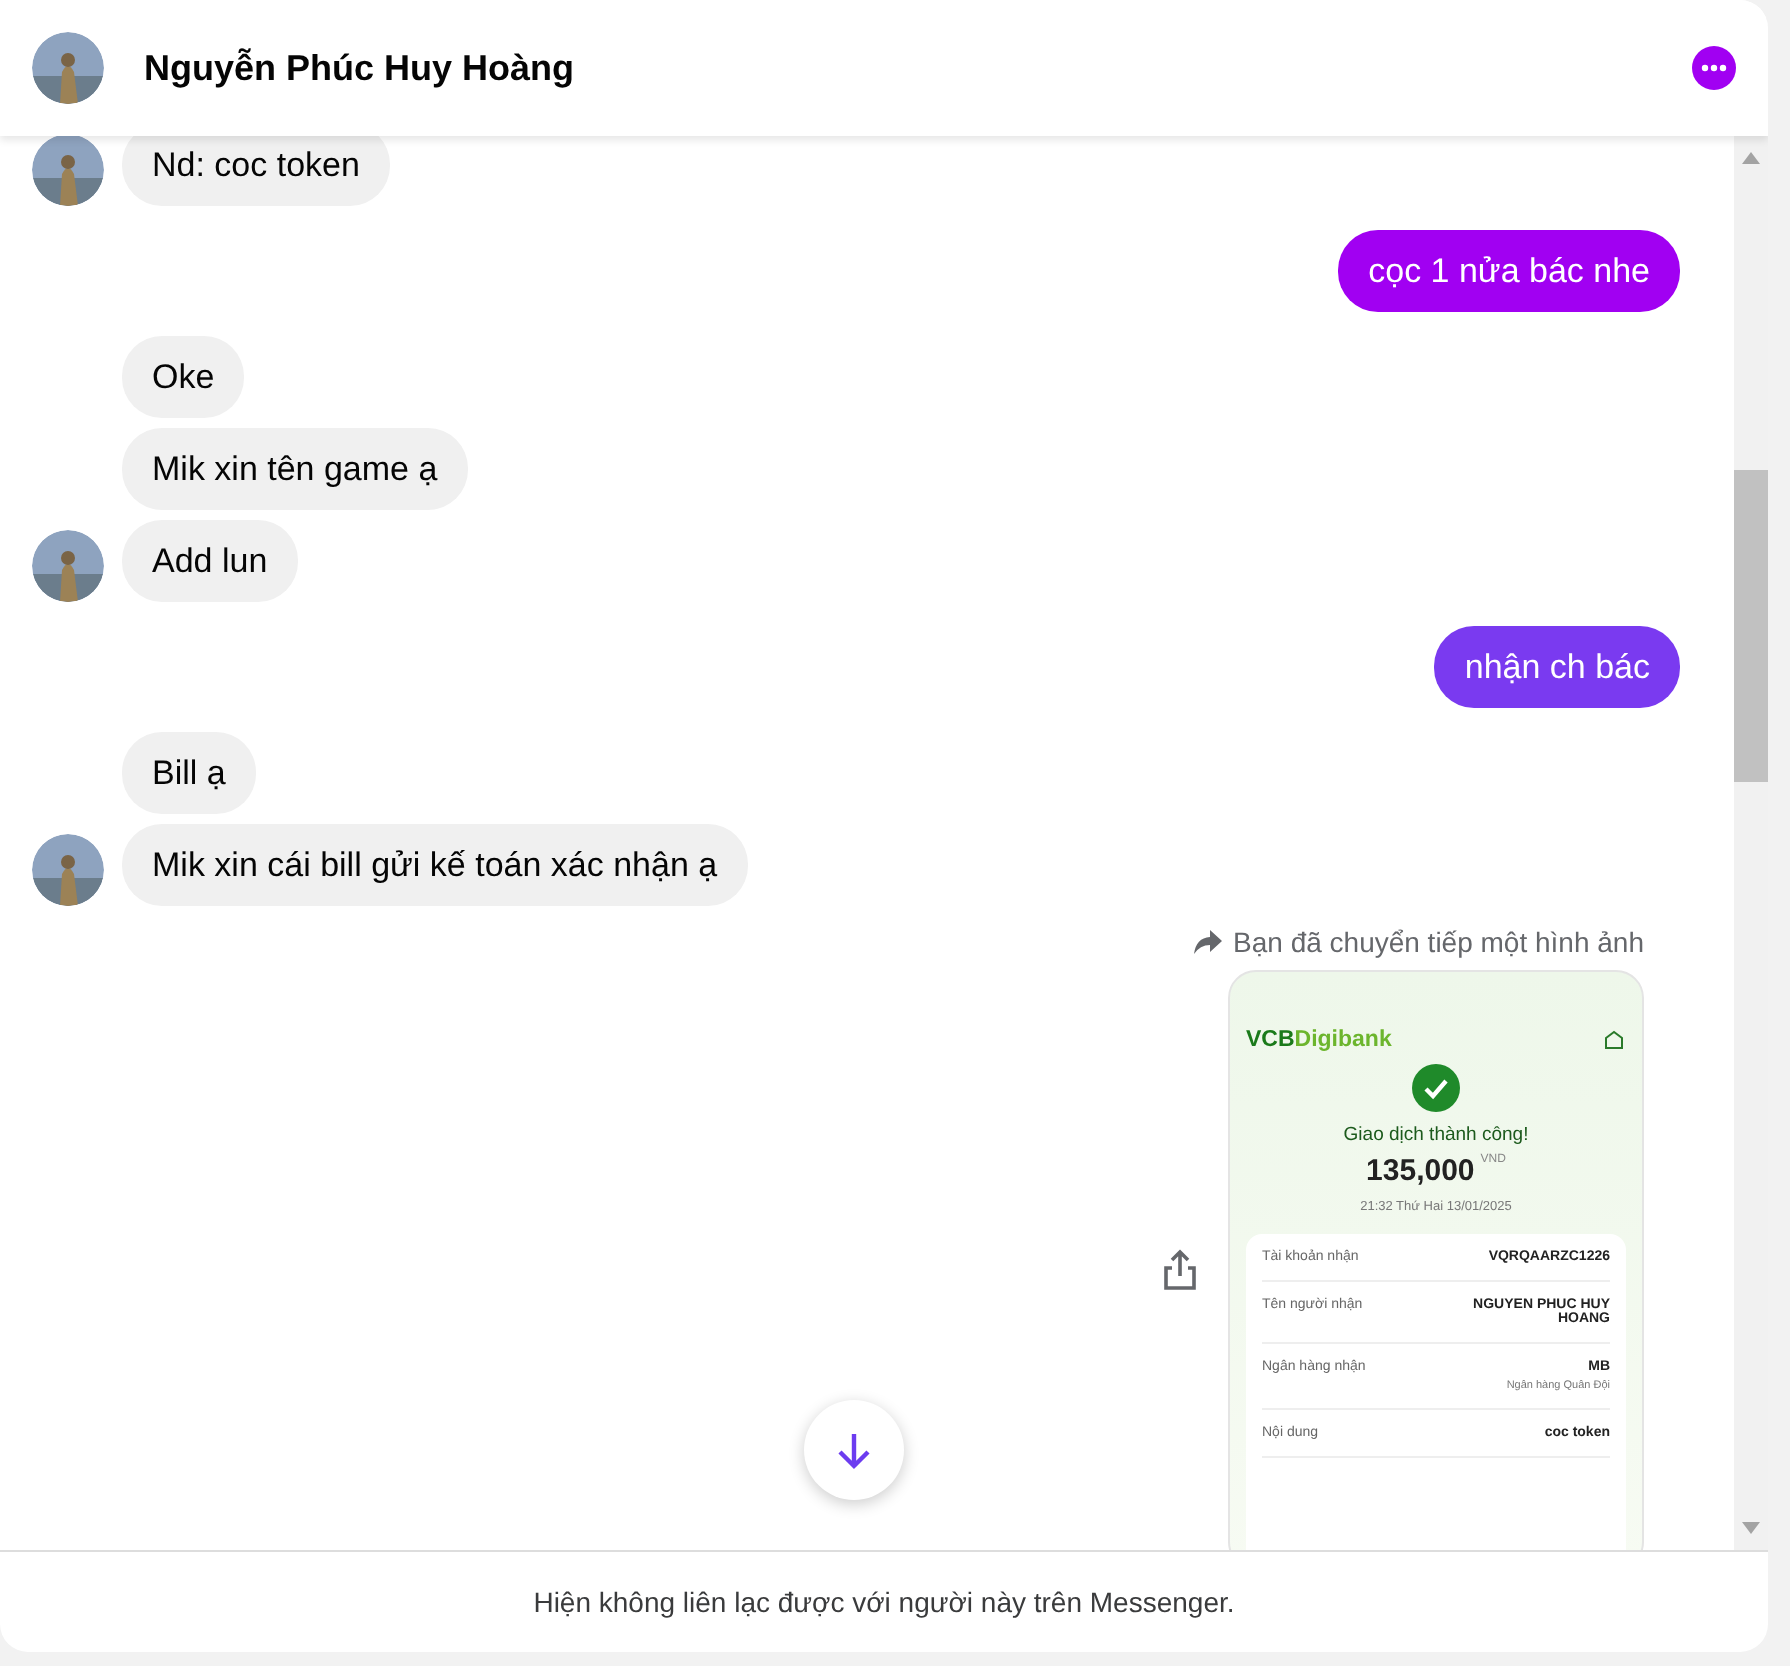 This screenshot has height=1666, width=1790. Describe the element at coordinates (1319, 1040) in the screenshot. I see `bank-logo: VCBDigibank` at that location.